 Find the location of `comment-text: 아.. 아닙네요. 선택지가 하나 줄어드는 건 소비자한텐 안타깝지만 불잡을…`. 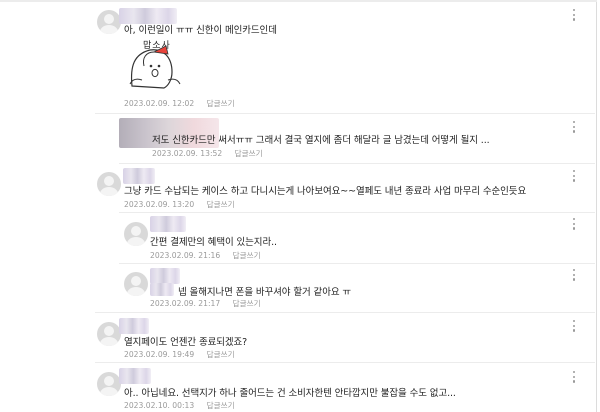

comment-text: 아.. 아닙네요. 선택지가 하나 줄어드는 건 소비자한텐 안타깝지만 불잡을… is located at coordinates (290, 393).